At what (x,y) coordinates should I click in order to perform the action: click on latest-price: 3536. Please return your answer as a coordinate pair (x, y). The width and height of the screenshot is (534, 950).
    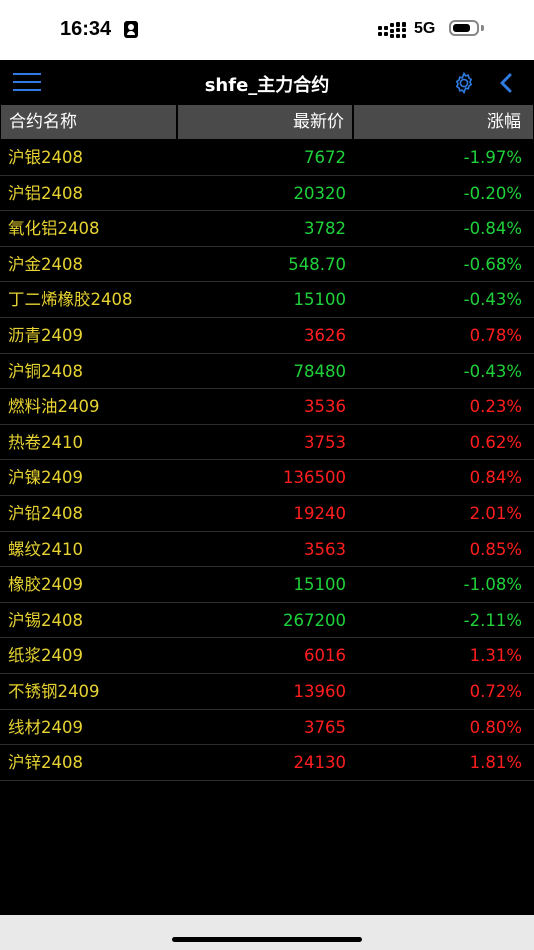
    Looking at the image, I should click on (325, 407).